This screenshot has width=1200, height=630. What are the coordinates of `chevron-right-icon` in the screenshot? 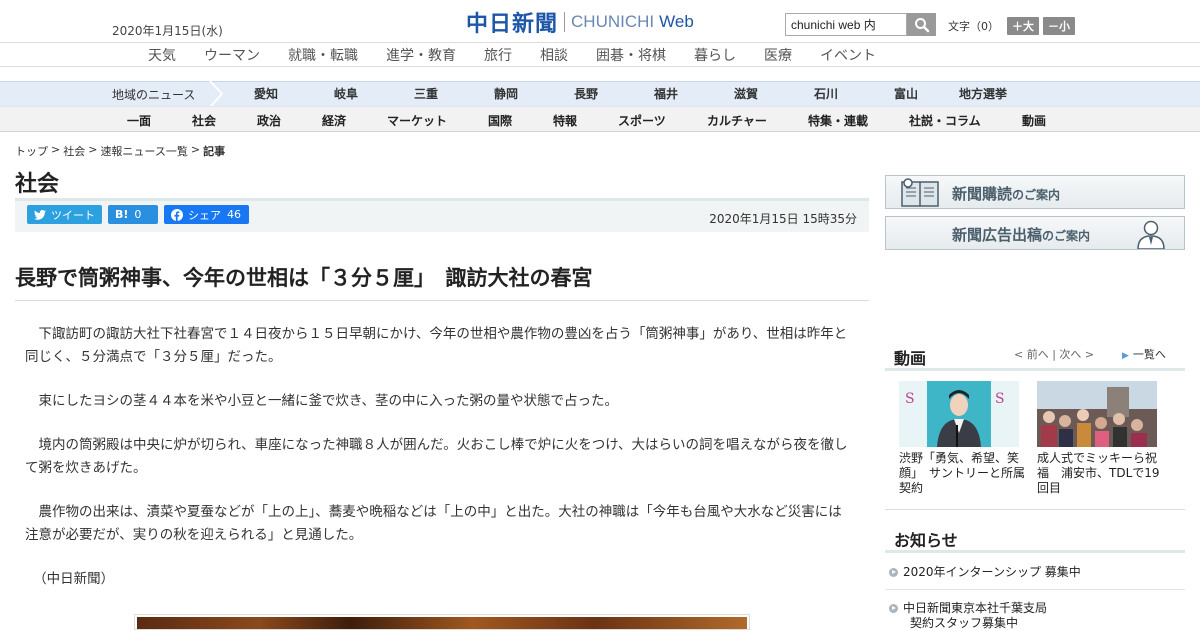 It's located at (216, 94).